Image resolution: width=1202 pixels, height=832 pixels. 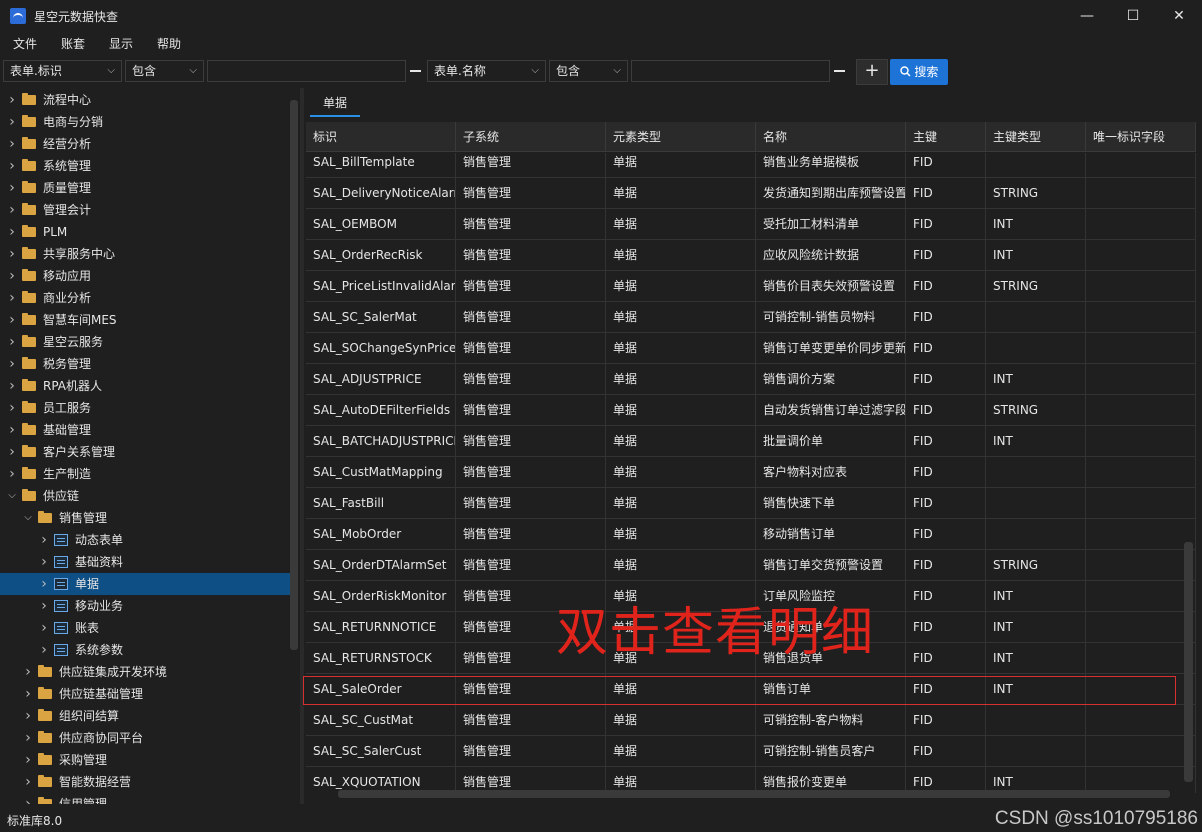 I want to click on tree-item: › 电商与分销, so click(x=145, y=122).